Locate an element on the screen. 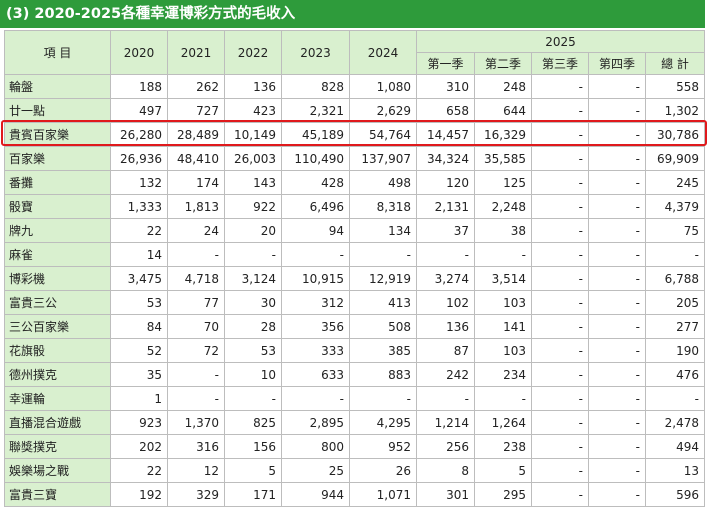 This screenshot has width=710, height=512. value-cell: 312 is located at coordinates (315, 302).